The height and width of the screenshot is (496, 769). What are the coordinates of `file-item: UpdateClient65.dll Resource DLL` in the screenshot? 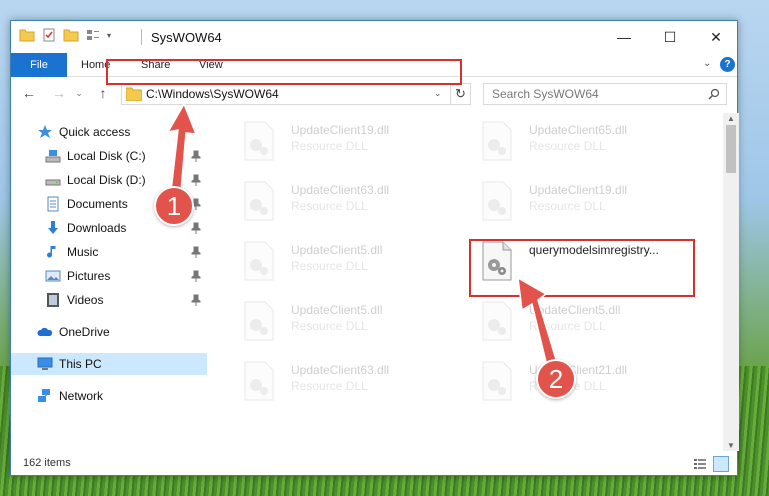 It's located at (582, 143).